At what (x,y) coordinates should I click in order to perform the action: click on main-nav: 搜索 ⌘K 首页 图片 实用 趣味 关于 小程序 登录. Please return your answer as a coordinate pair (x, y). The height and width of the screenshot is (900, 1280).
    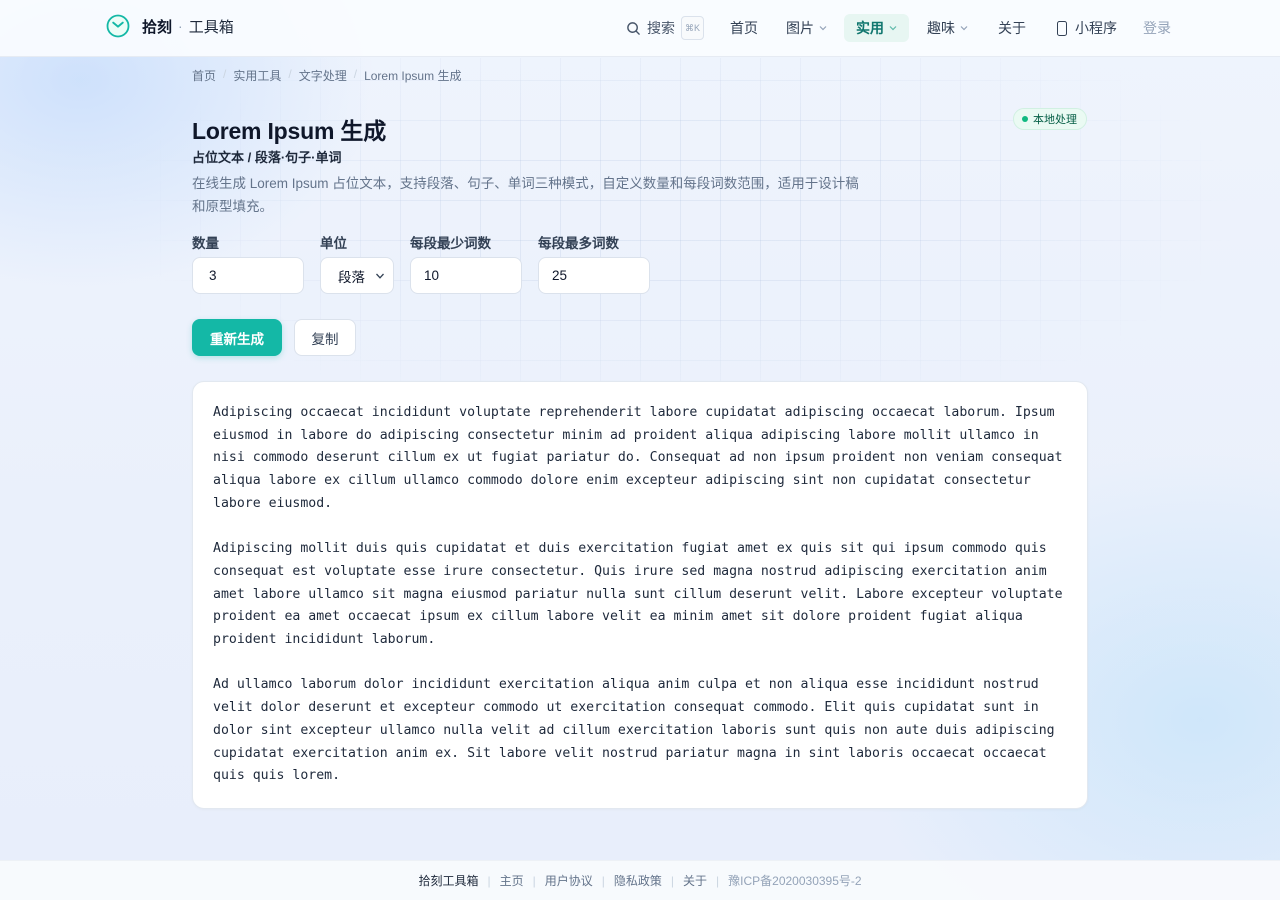
    Looking at the image, I should click on (898, 28).